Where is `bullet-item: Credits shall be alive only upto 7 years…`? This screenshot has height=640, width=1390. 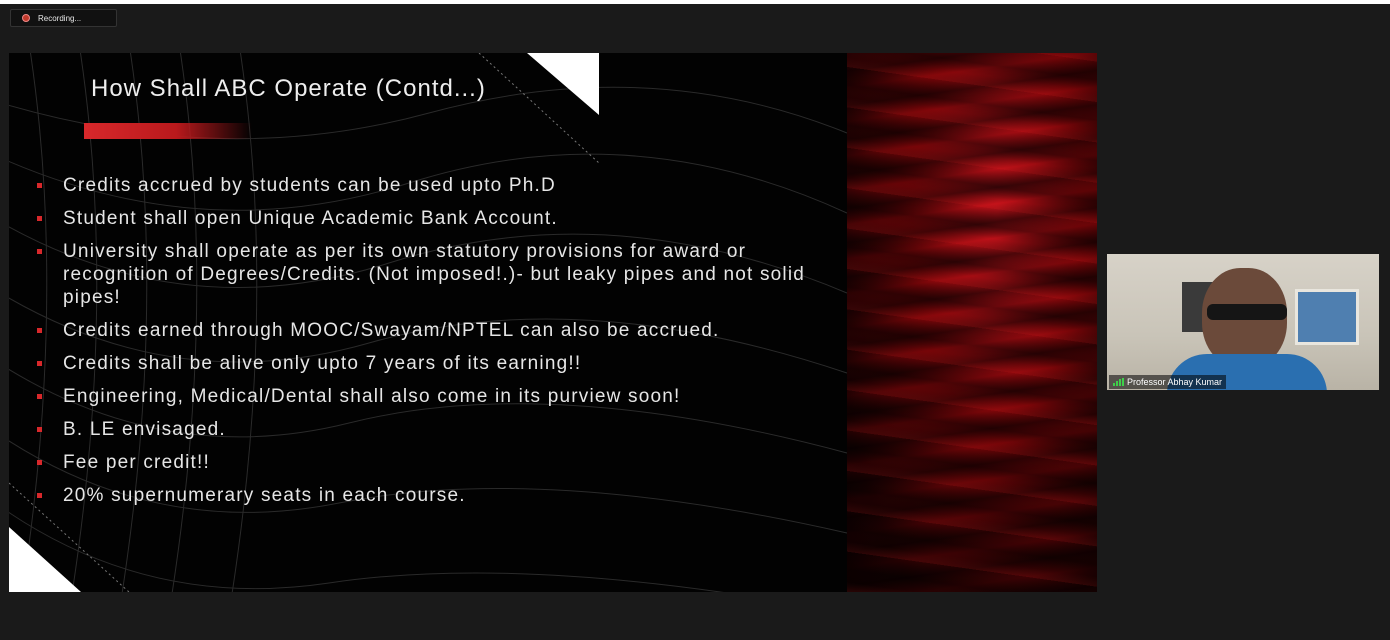
bullet-item: Credits shall be alive only upto 7 years… is located at coordinates (435, 363).